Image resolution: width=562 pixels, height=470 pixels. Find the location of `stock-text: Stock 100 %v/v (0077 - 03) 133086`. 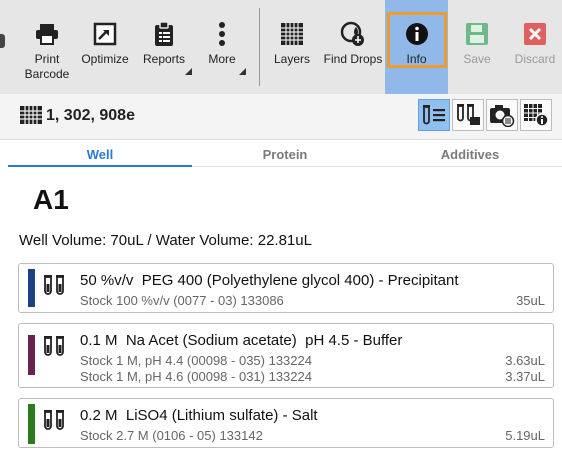

stock-text: Stock 100 %v/v (0077 - 03) 133086 is located at coordinates (182, 300).